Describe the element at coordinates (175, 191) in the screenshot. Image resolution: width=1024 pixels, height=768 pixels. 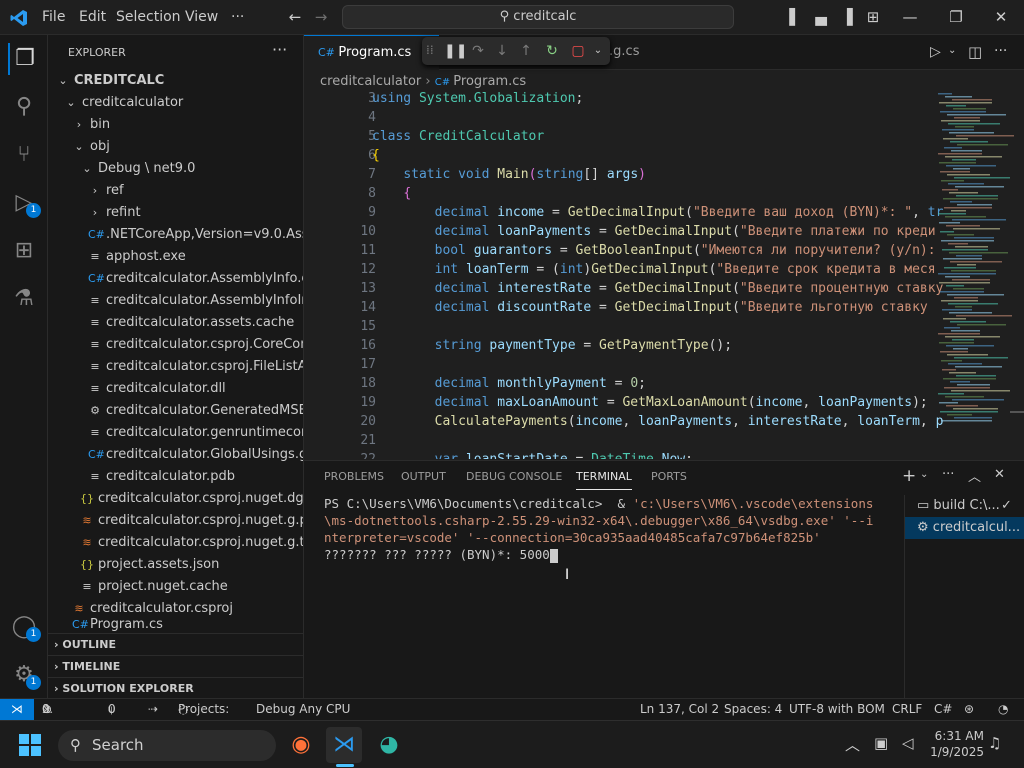
I see `tree-item: › ref` at that location.